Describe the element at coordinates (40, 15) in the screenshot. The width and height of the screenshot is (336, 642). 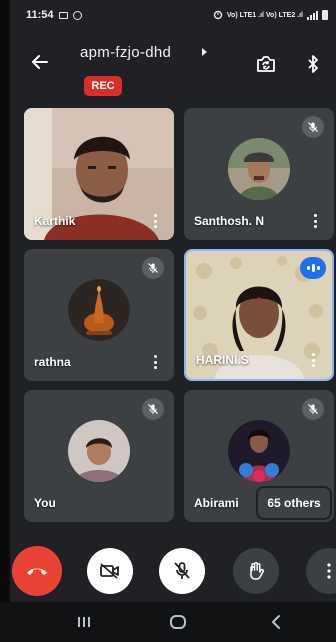
I see `status-time: 11:54` at that location.